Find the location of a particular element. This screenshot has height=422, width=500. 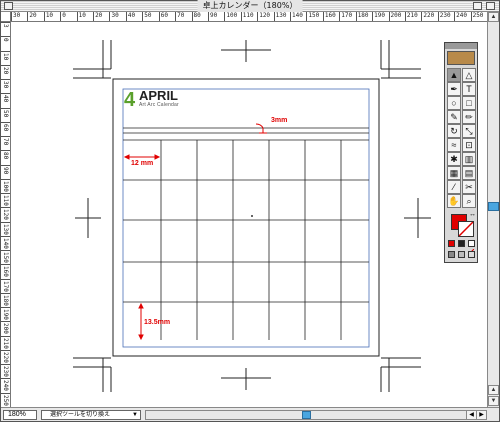

selection-tool-icon: ▲ is located at coordinates (454, 75).